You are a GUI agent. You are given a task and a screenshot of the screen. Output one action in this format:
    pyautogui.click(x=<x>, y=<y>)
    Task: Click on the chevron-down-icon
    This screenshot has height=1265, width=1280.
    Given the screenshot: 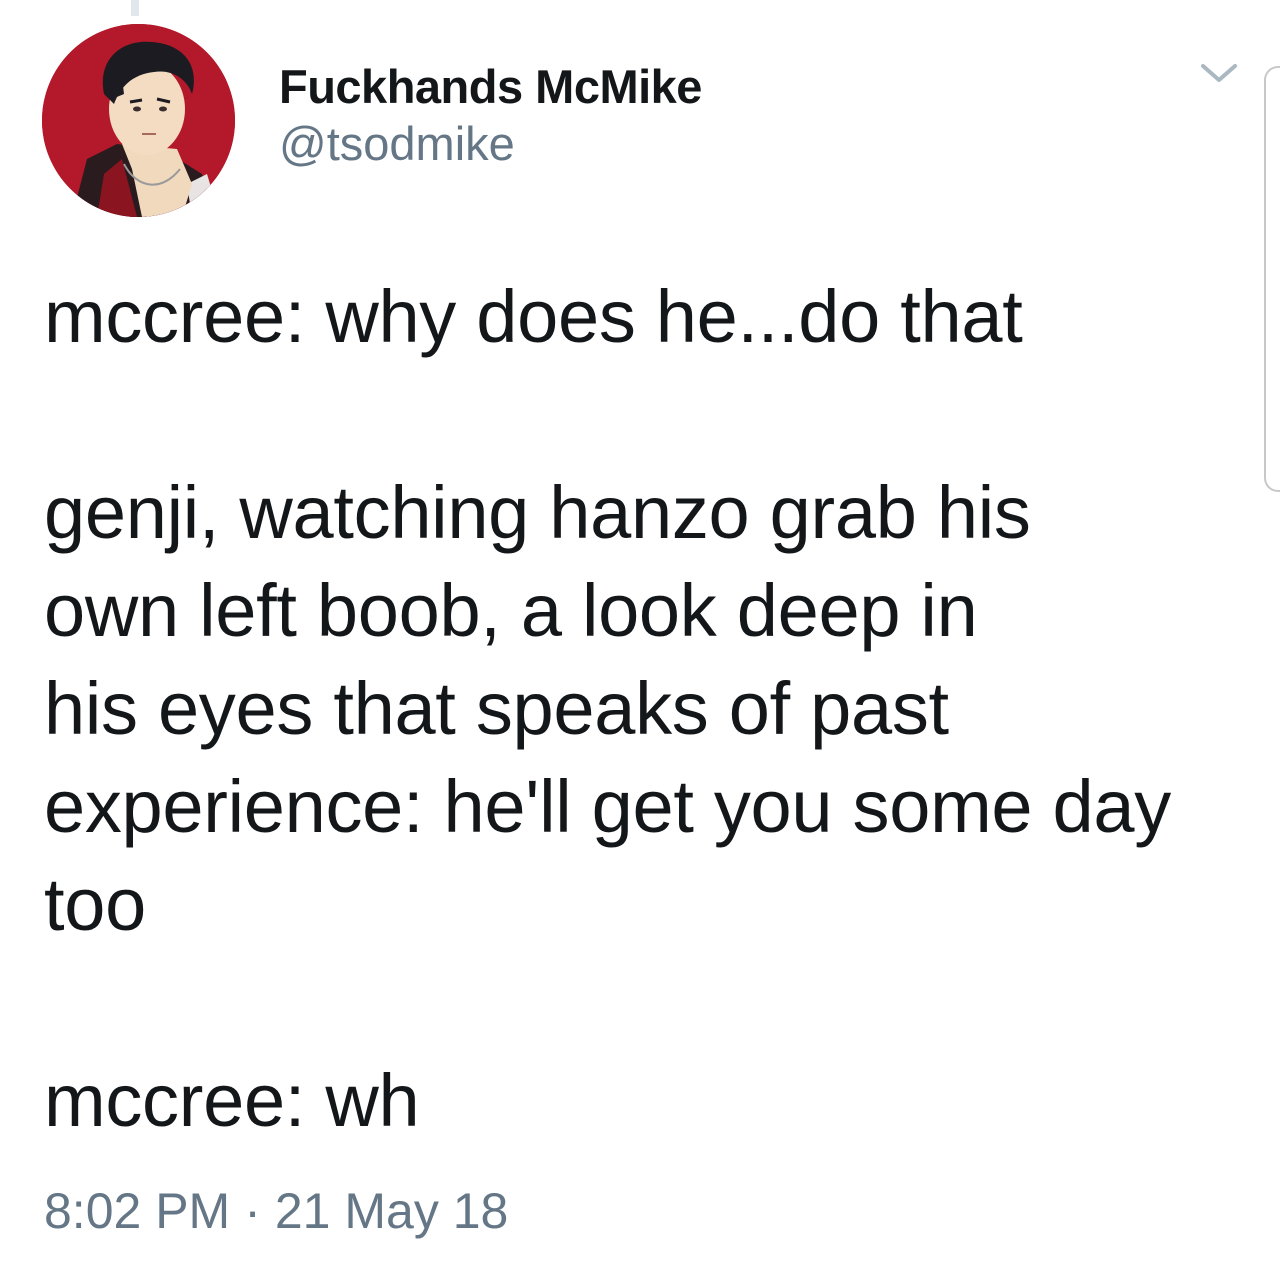 What is the action you would take?
    pyautogui.click(x=1219, y=73)
    